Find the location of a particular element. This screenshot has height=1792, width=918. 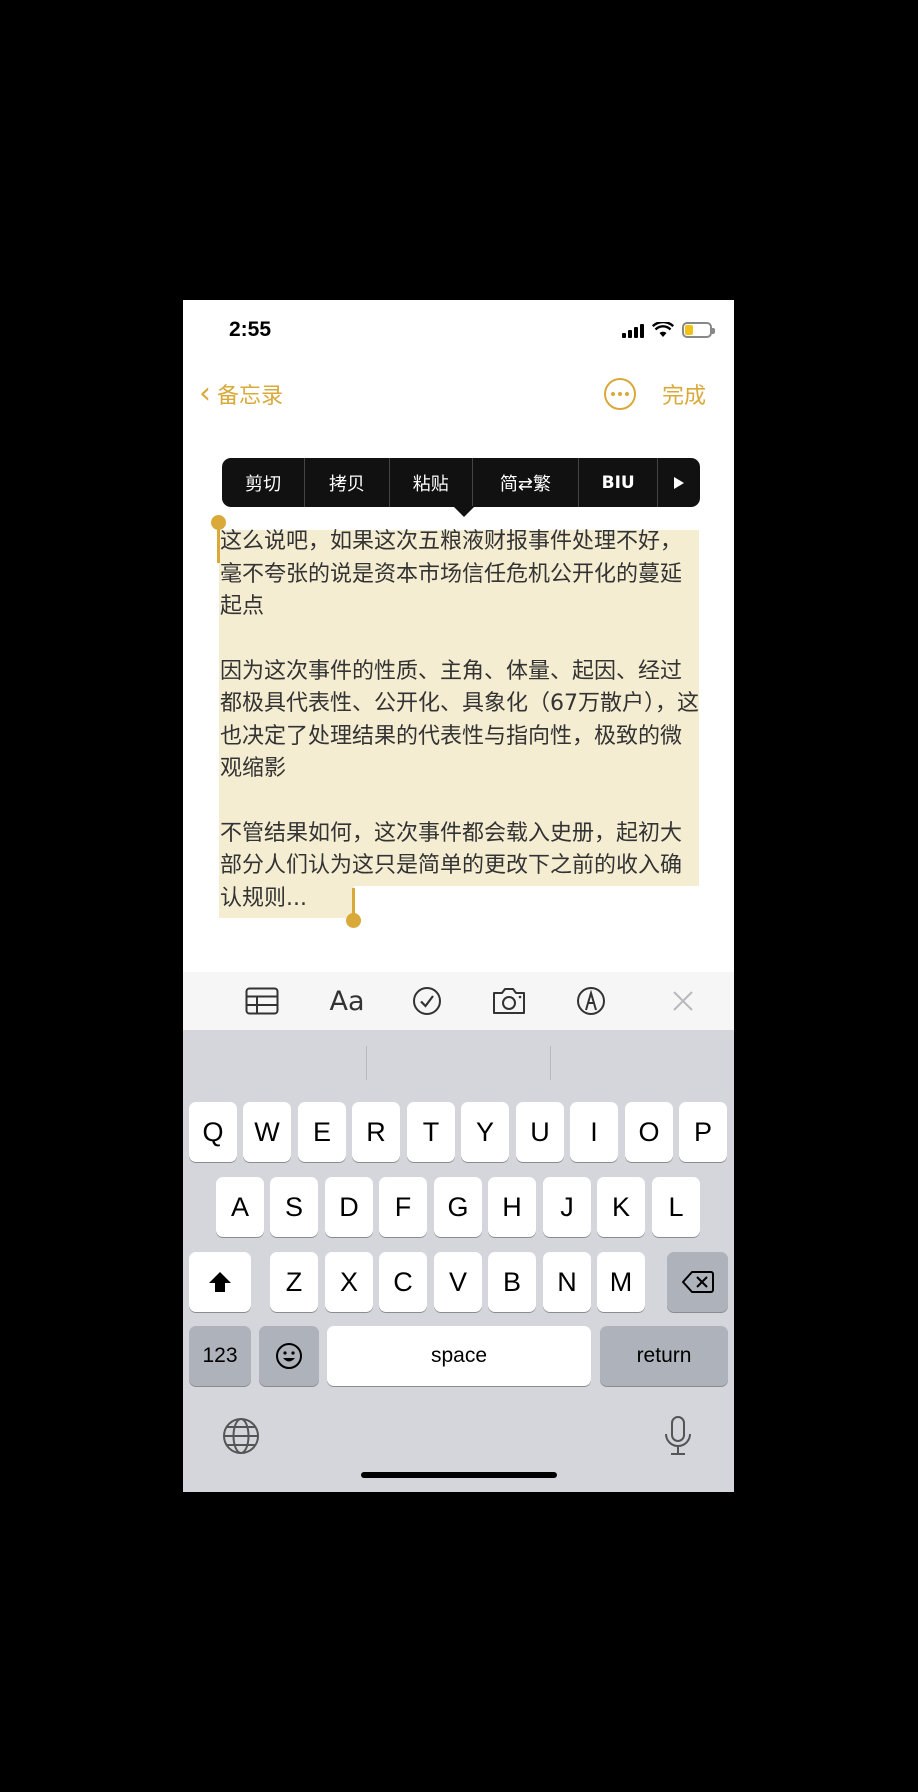

key-v: V is located at coordinates (458, 1282).